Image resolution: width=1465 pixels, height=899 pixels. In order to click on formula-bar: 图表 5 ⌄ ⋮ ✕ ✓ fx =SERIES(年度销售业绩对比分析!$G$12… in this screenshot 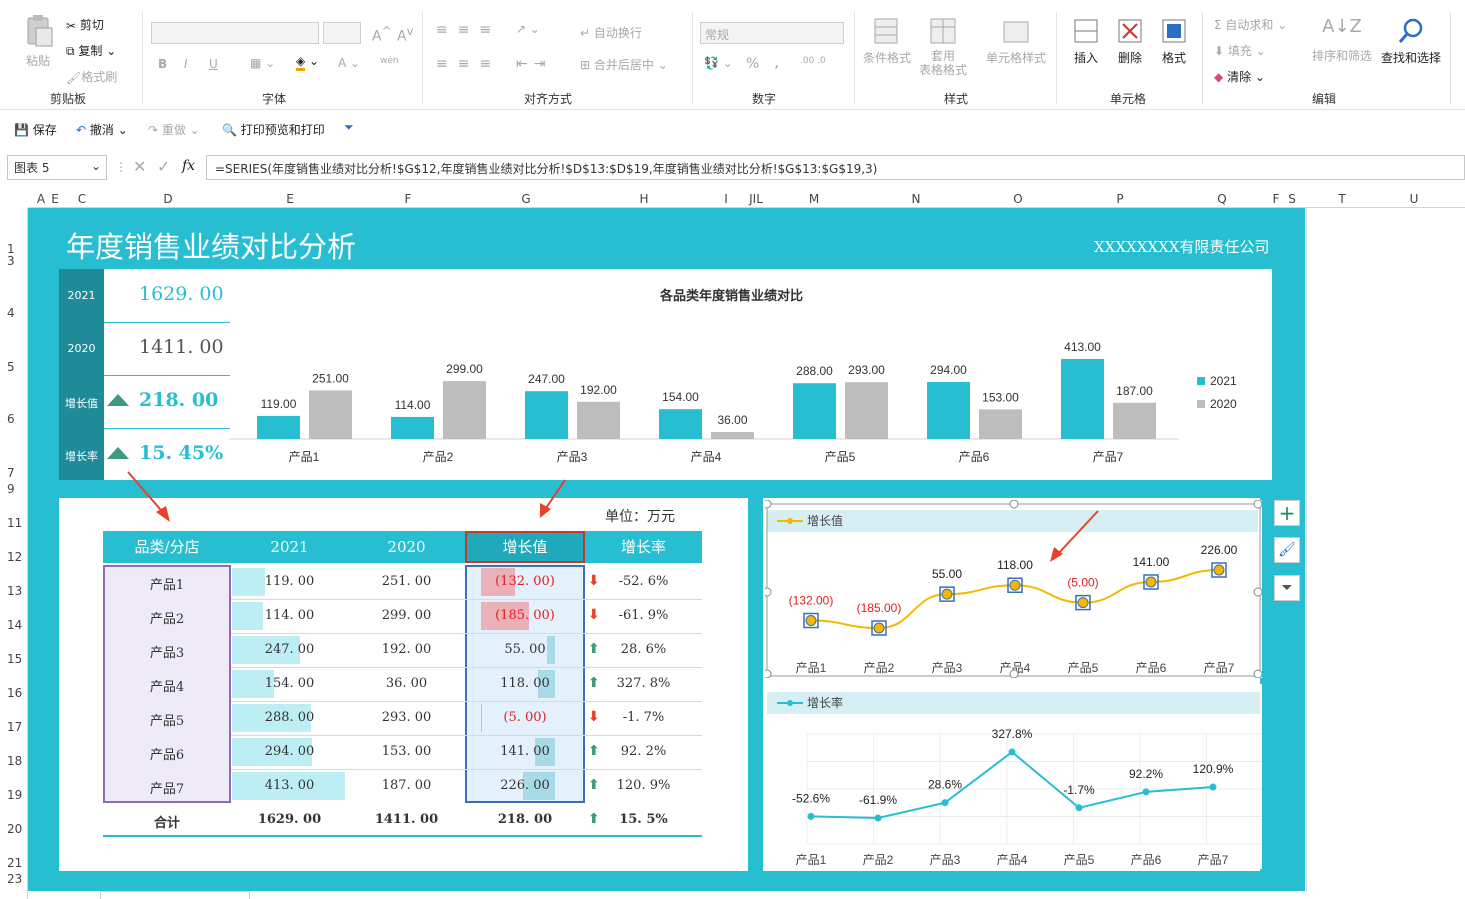, I will do `click(732, 167)`.